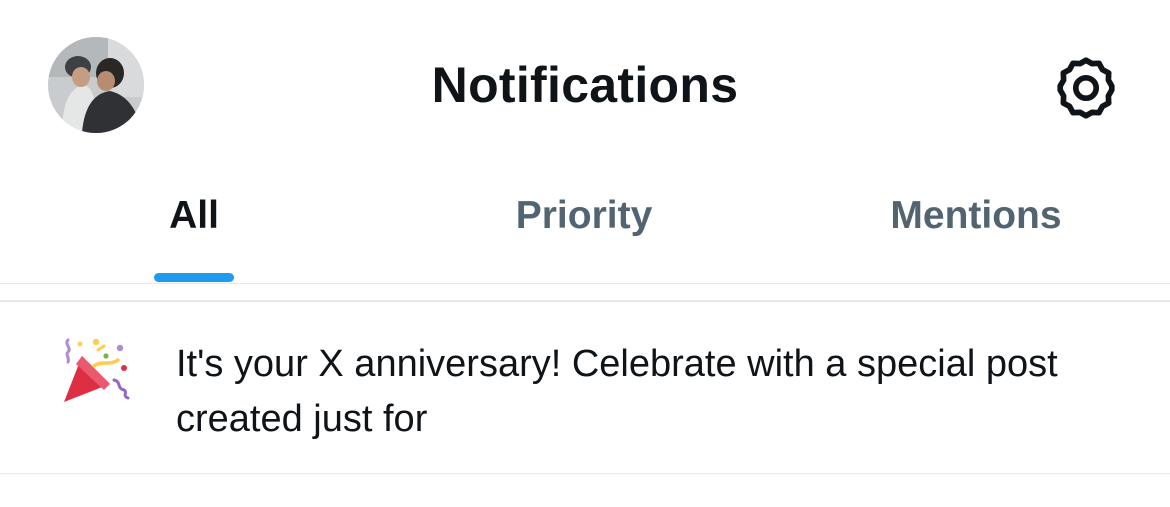  Describe the element at coordinates (194, 277) in the screenshot. I see `active-tab-indicator` at that location.